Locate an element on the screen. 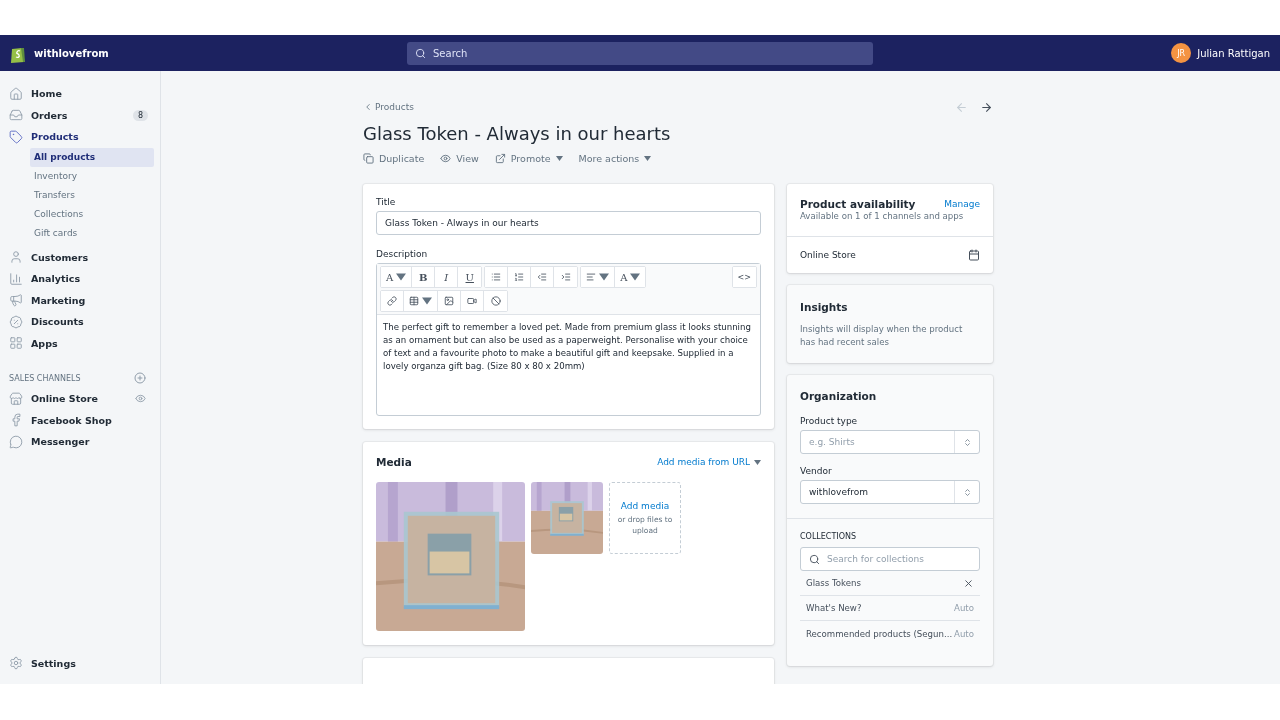  description-text: The perfect gift to remember a loved pet. Made from premium glass it looks stunning as an ornament but can also be used as a paperweight. Personalise with your choice of text and a favourite photo to make a beautiful gift and keepsake. Supplied in a lovely organza gift bag. (Size 80 x 80 x 20mm) is located at coordinates (567, 347).